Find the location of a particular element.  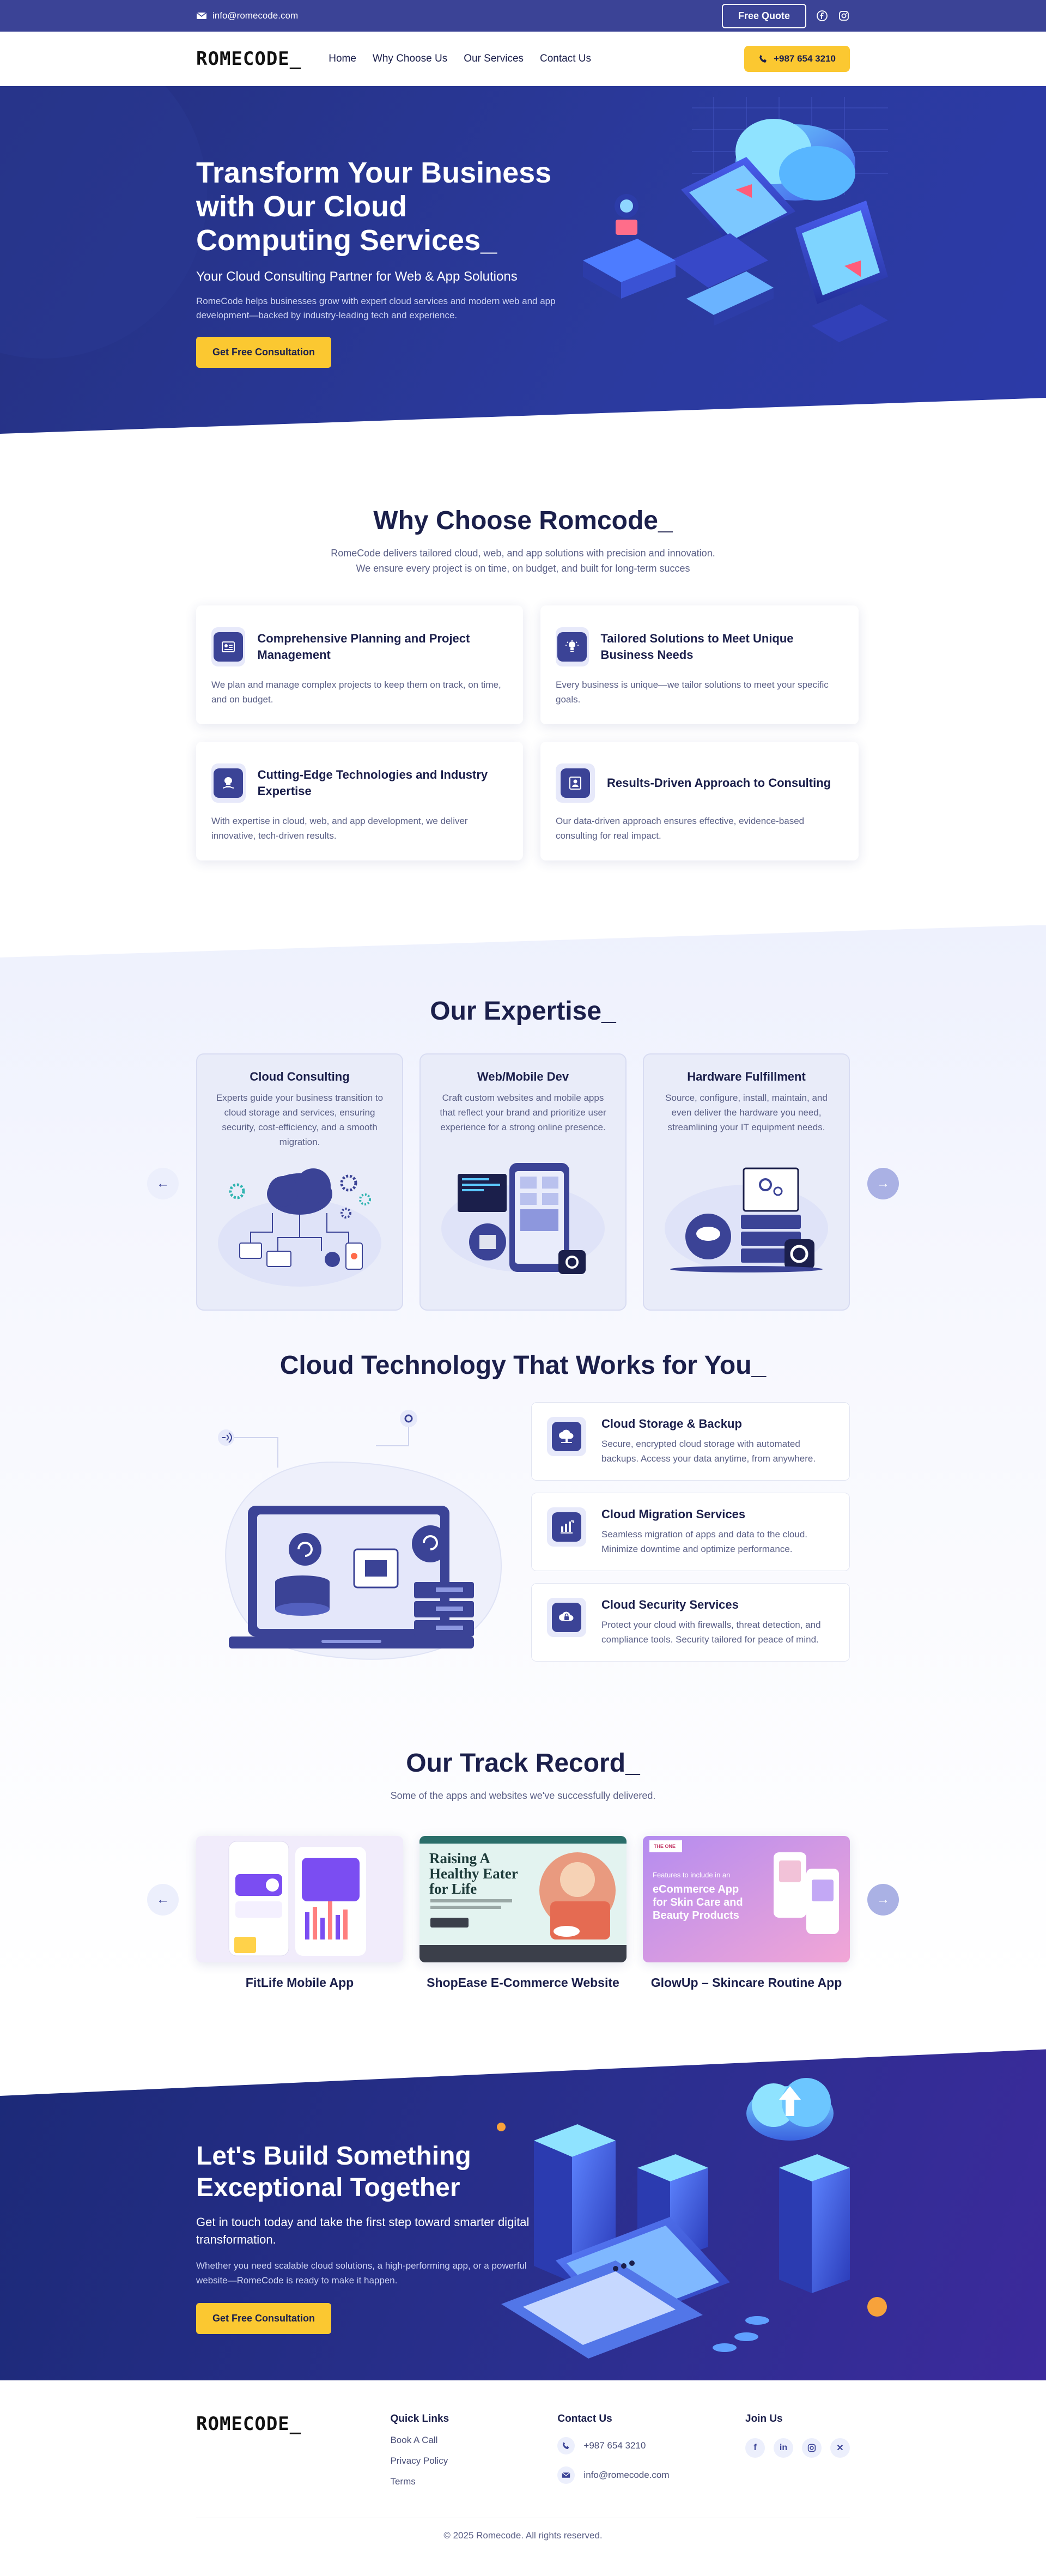

logo-text: ROMECODE_ is located at coordinates (249, 59).